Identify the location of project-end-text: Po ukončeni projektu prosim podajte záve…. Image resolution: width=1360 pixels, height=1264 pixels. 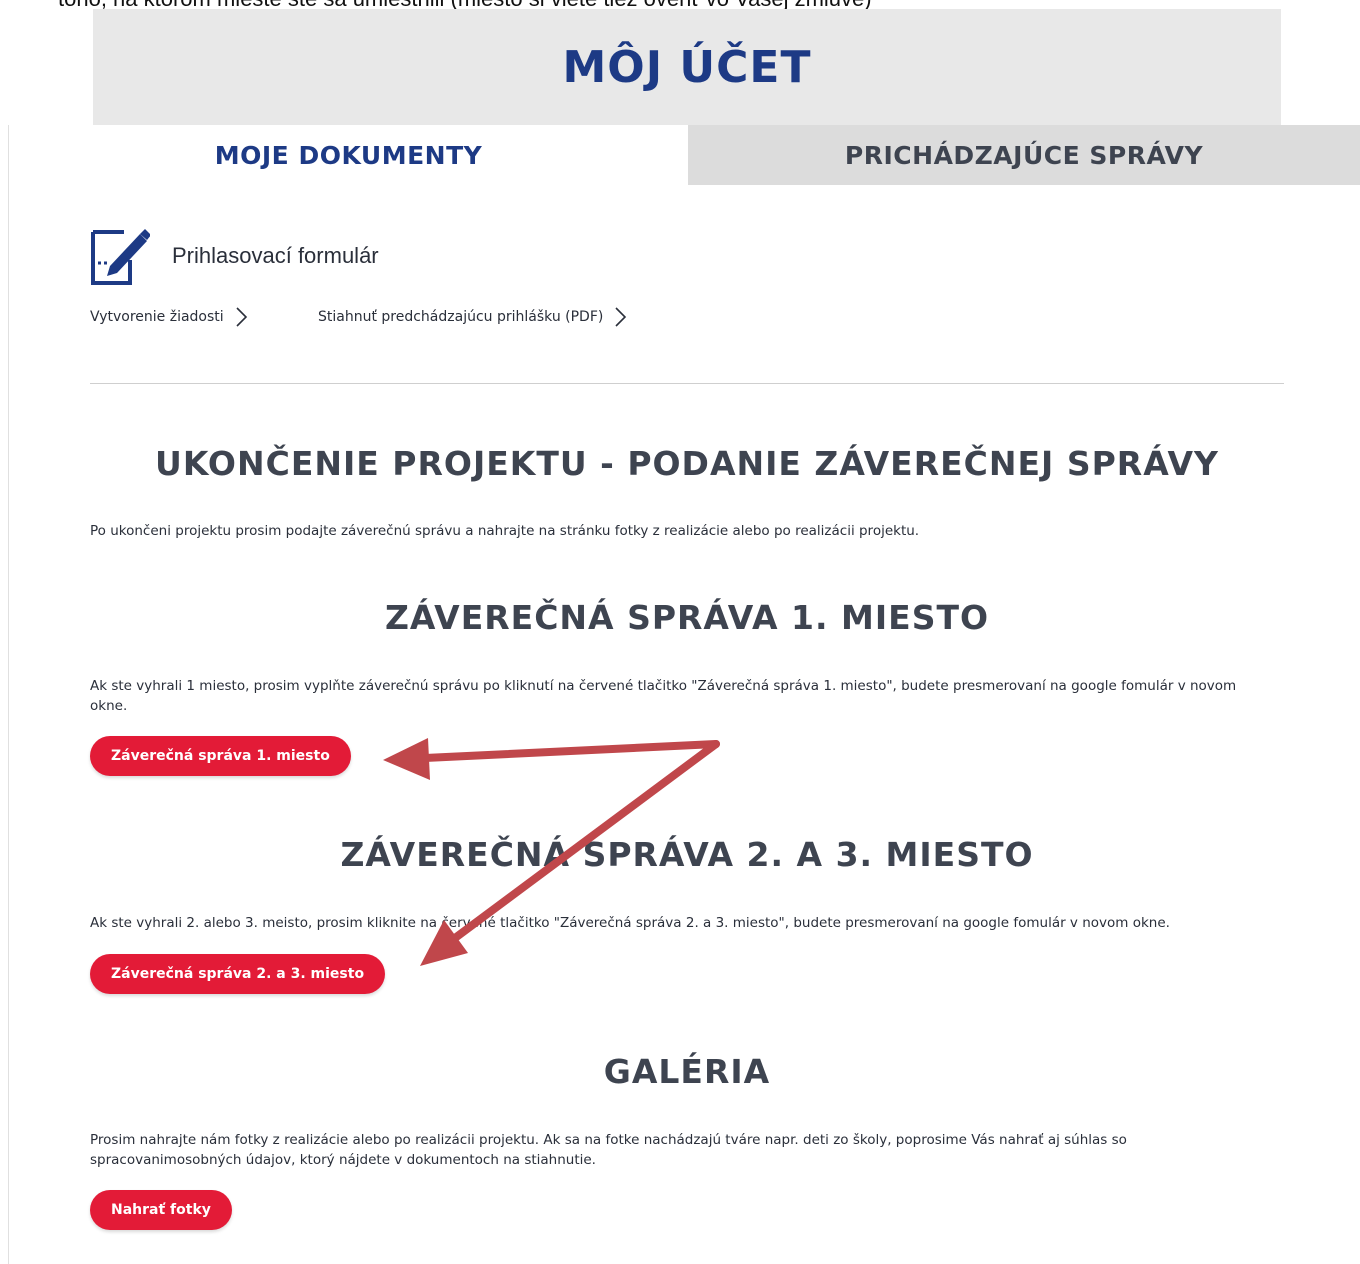
(505, 531).